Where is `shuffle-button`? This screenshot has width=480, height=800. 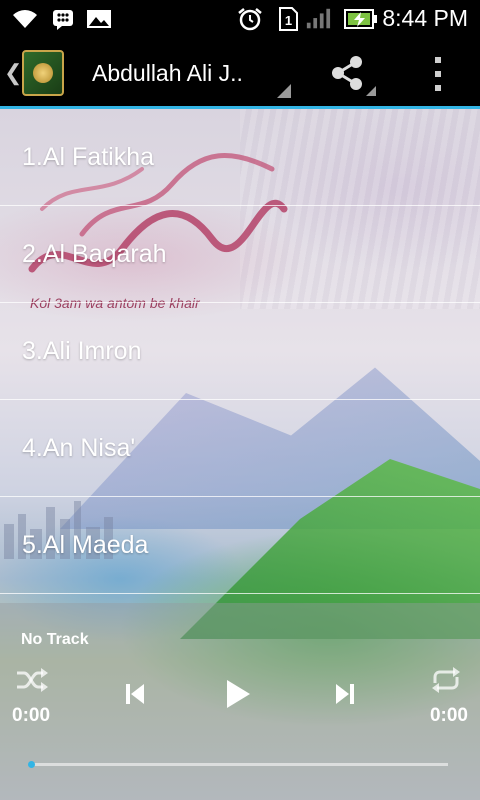 shuffle-button is located at coordinates (32, 680).